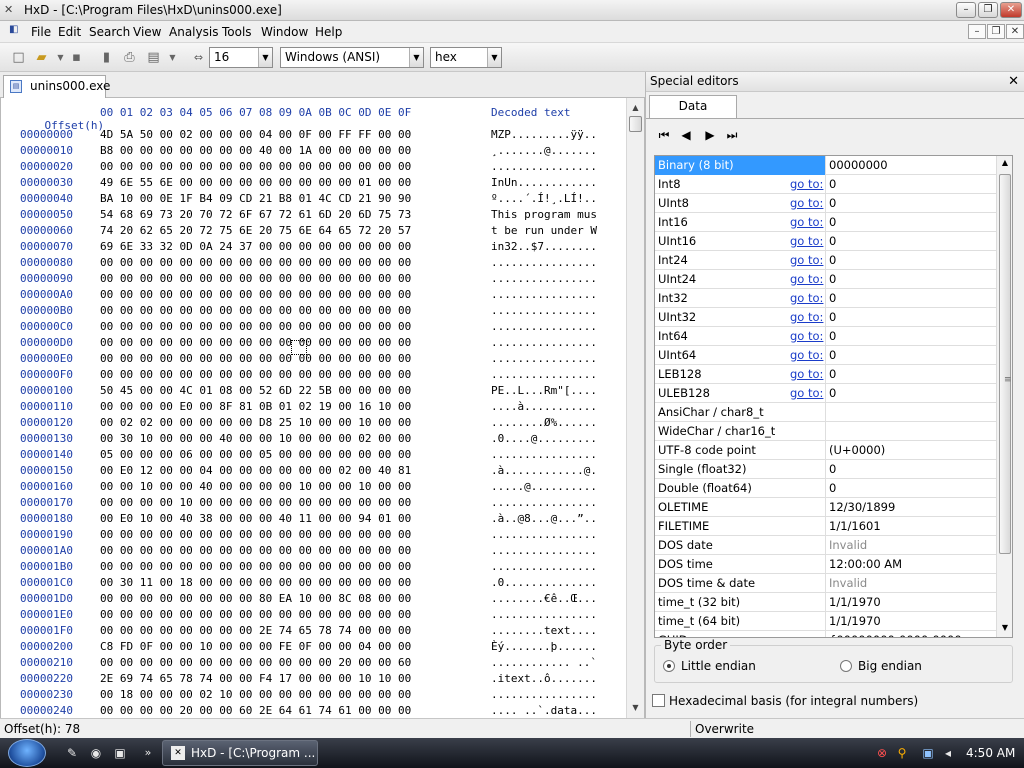  What do you see at coordinates (996, 31) in the screenshot?
I see `mdi-restore-button: ❐` at bounding box center [996, 31].